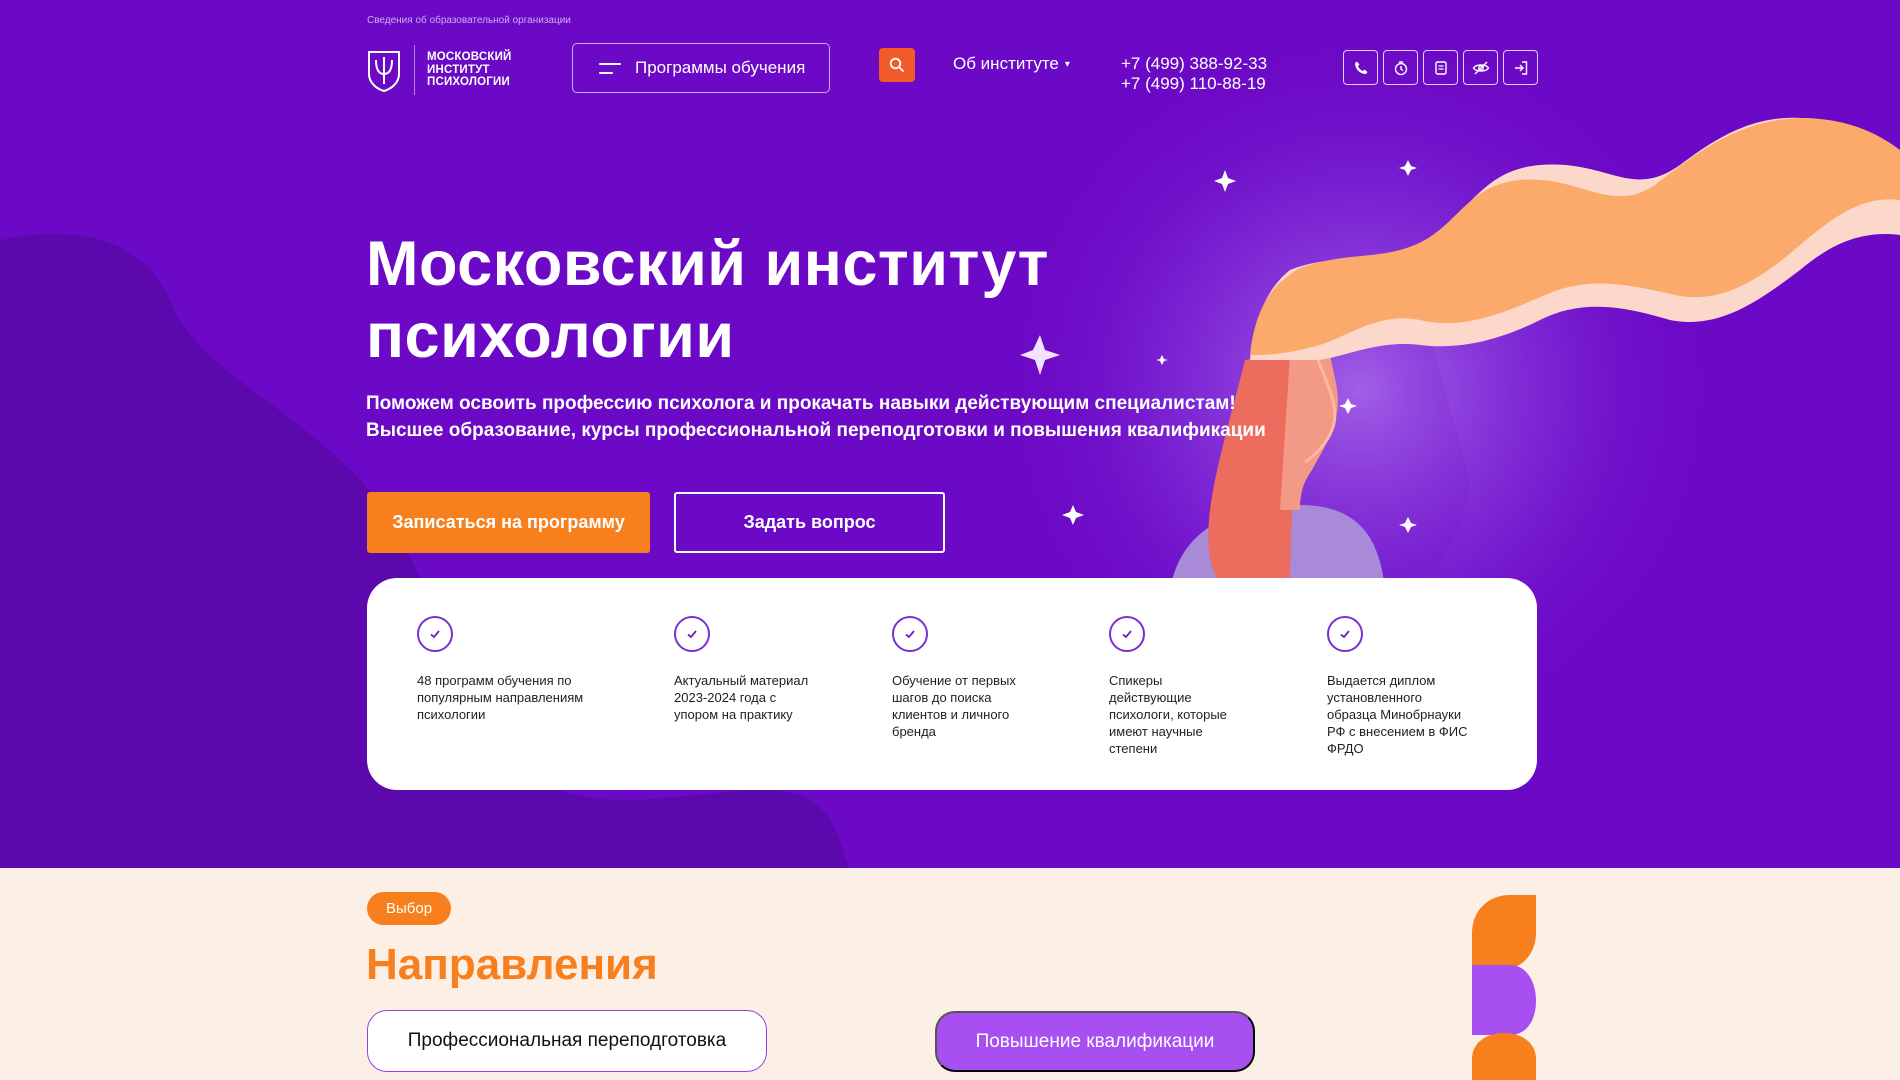  What do you see at coordinates (1067, 64) in the screenshot?
I see `chevron-down-icon: ▾` at bounding box center [1067, 64].